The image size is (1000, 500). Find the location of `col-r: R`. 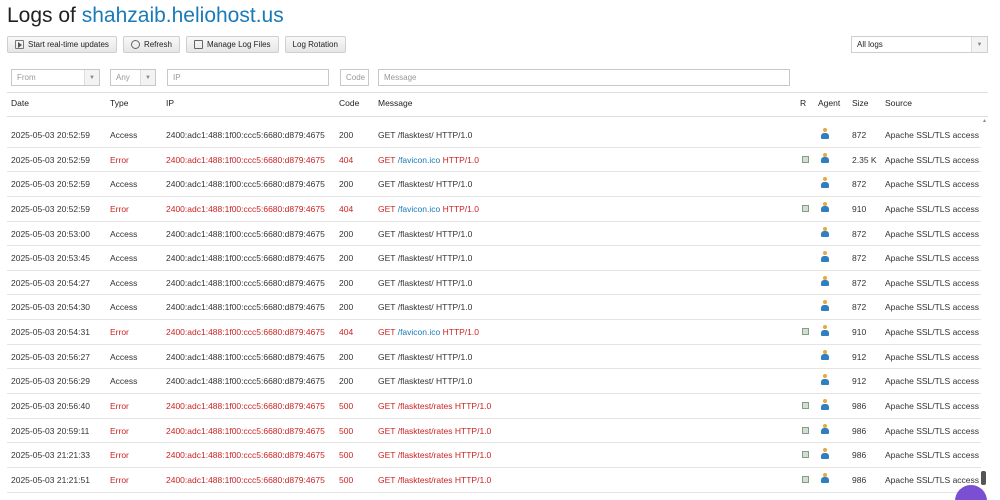

col-r: R is located at coordinates (803, 103).